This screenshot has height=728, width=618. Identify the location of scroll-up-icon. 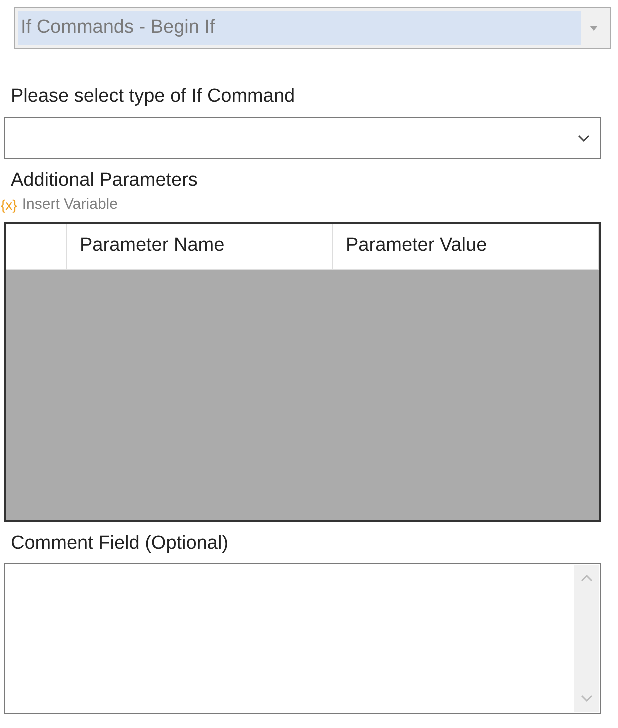
(586, 578).